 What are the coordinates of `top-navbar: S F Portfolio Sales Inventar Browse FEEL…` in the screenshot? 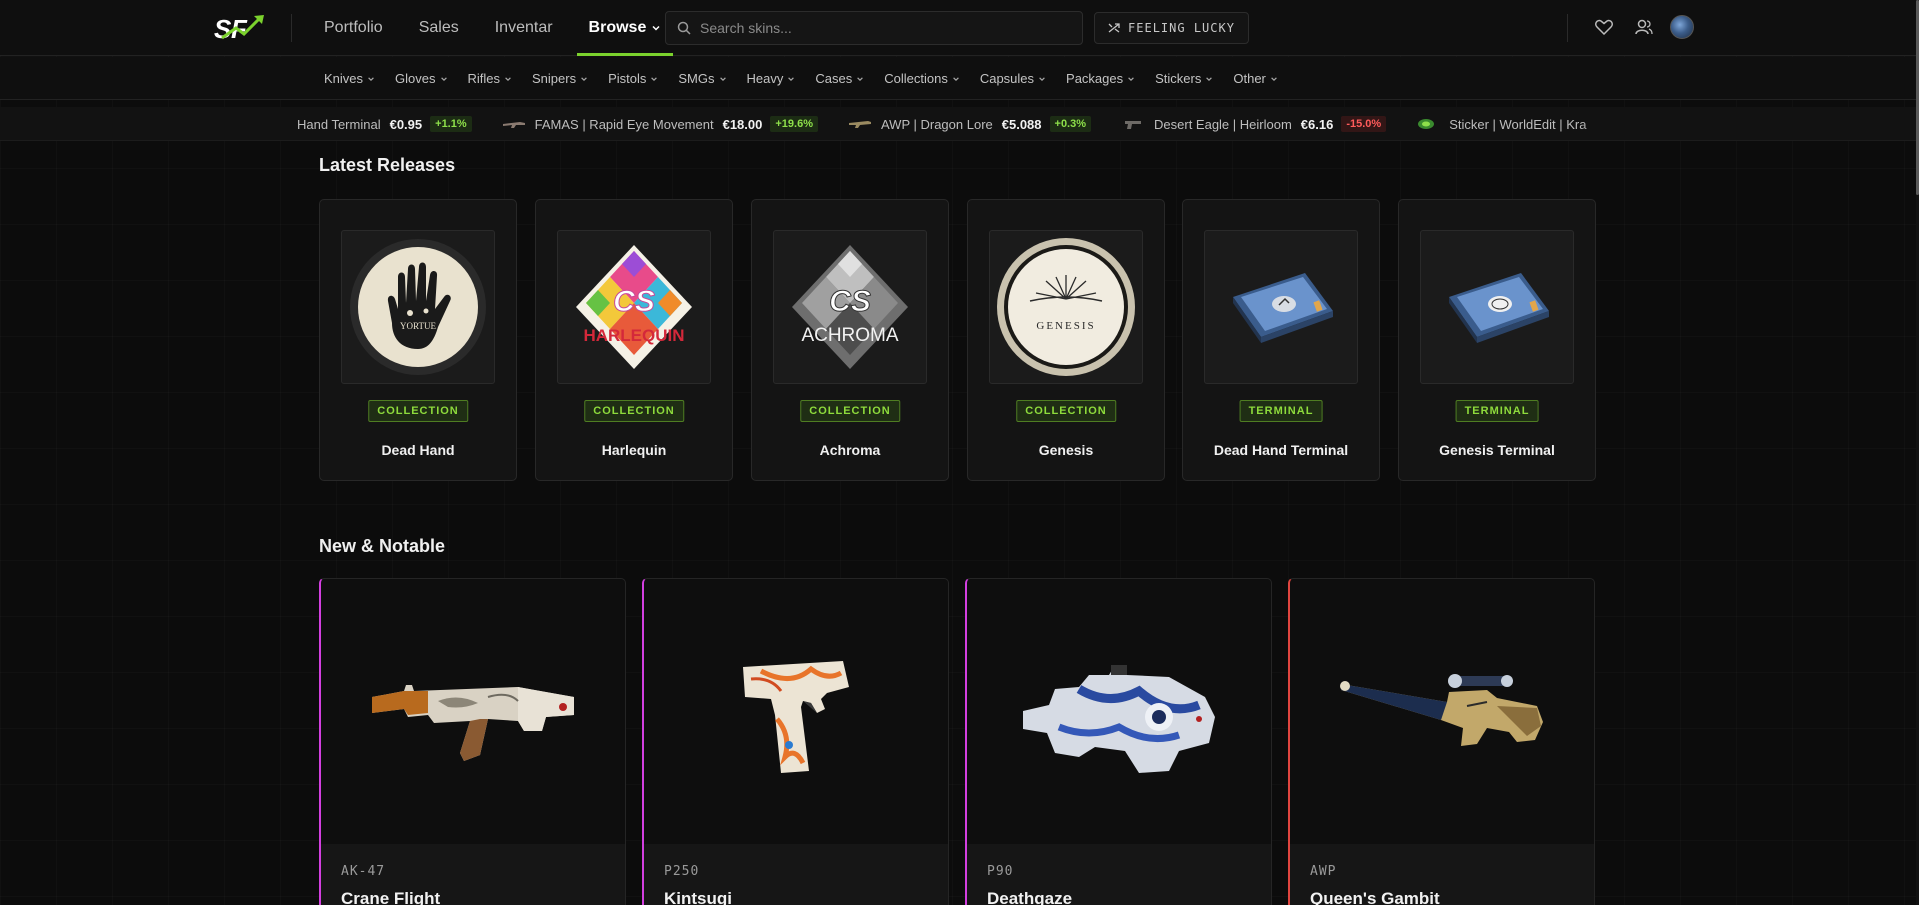 It's located at (958, 28).